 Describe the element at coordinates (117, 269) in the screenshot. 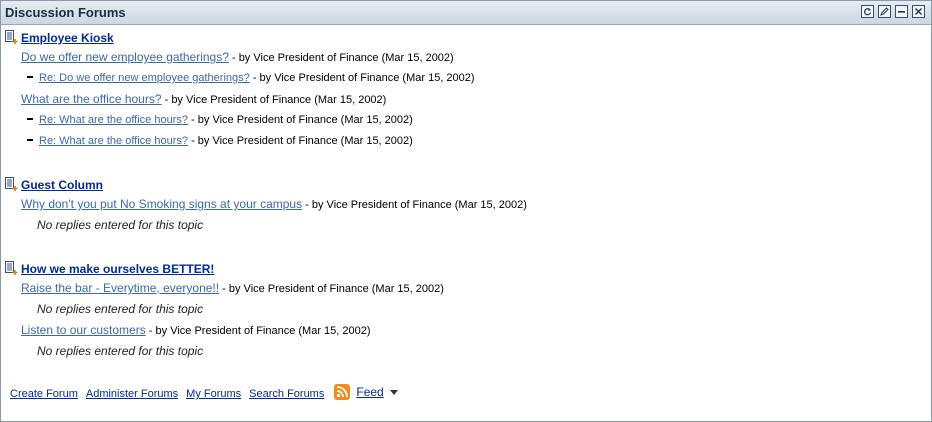

I see `forum-title-link: How we make ourselves BETTER!` at that location.